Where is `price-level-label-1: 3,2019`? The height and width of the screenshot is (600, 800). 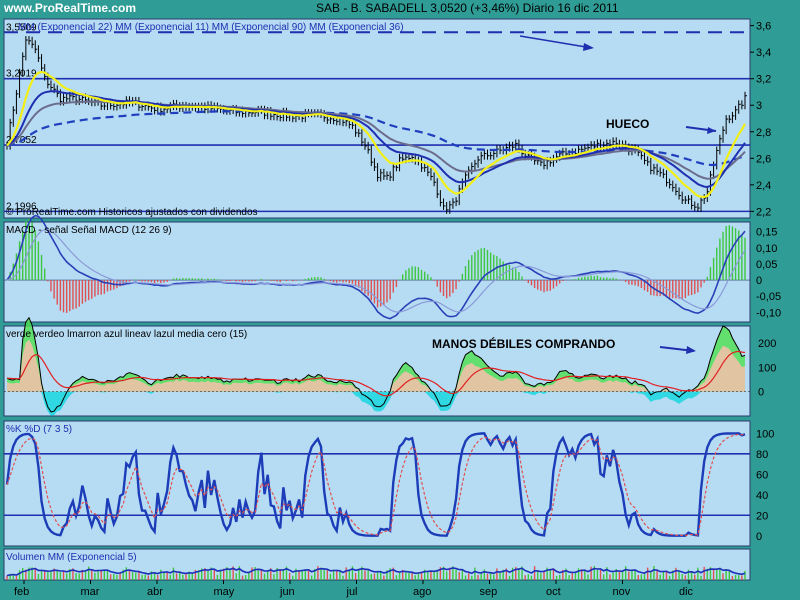
price-level-label-1: 3,2019 is located at coordinates (21, 74).